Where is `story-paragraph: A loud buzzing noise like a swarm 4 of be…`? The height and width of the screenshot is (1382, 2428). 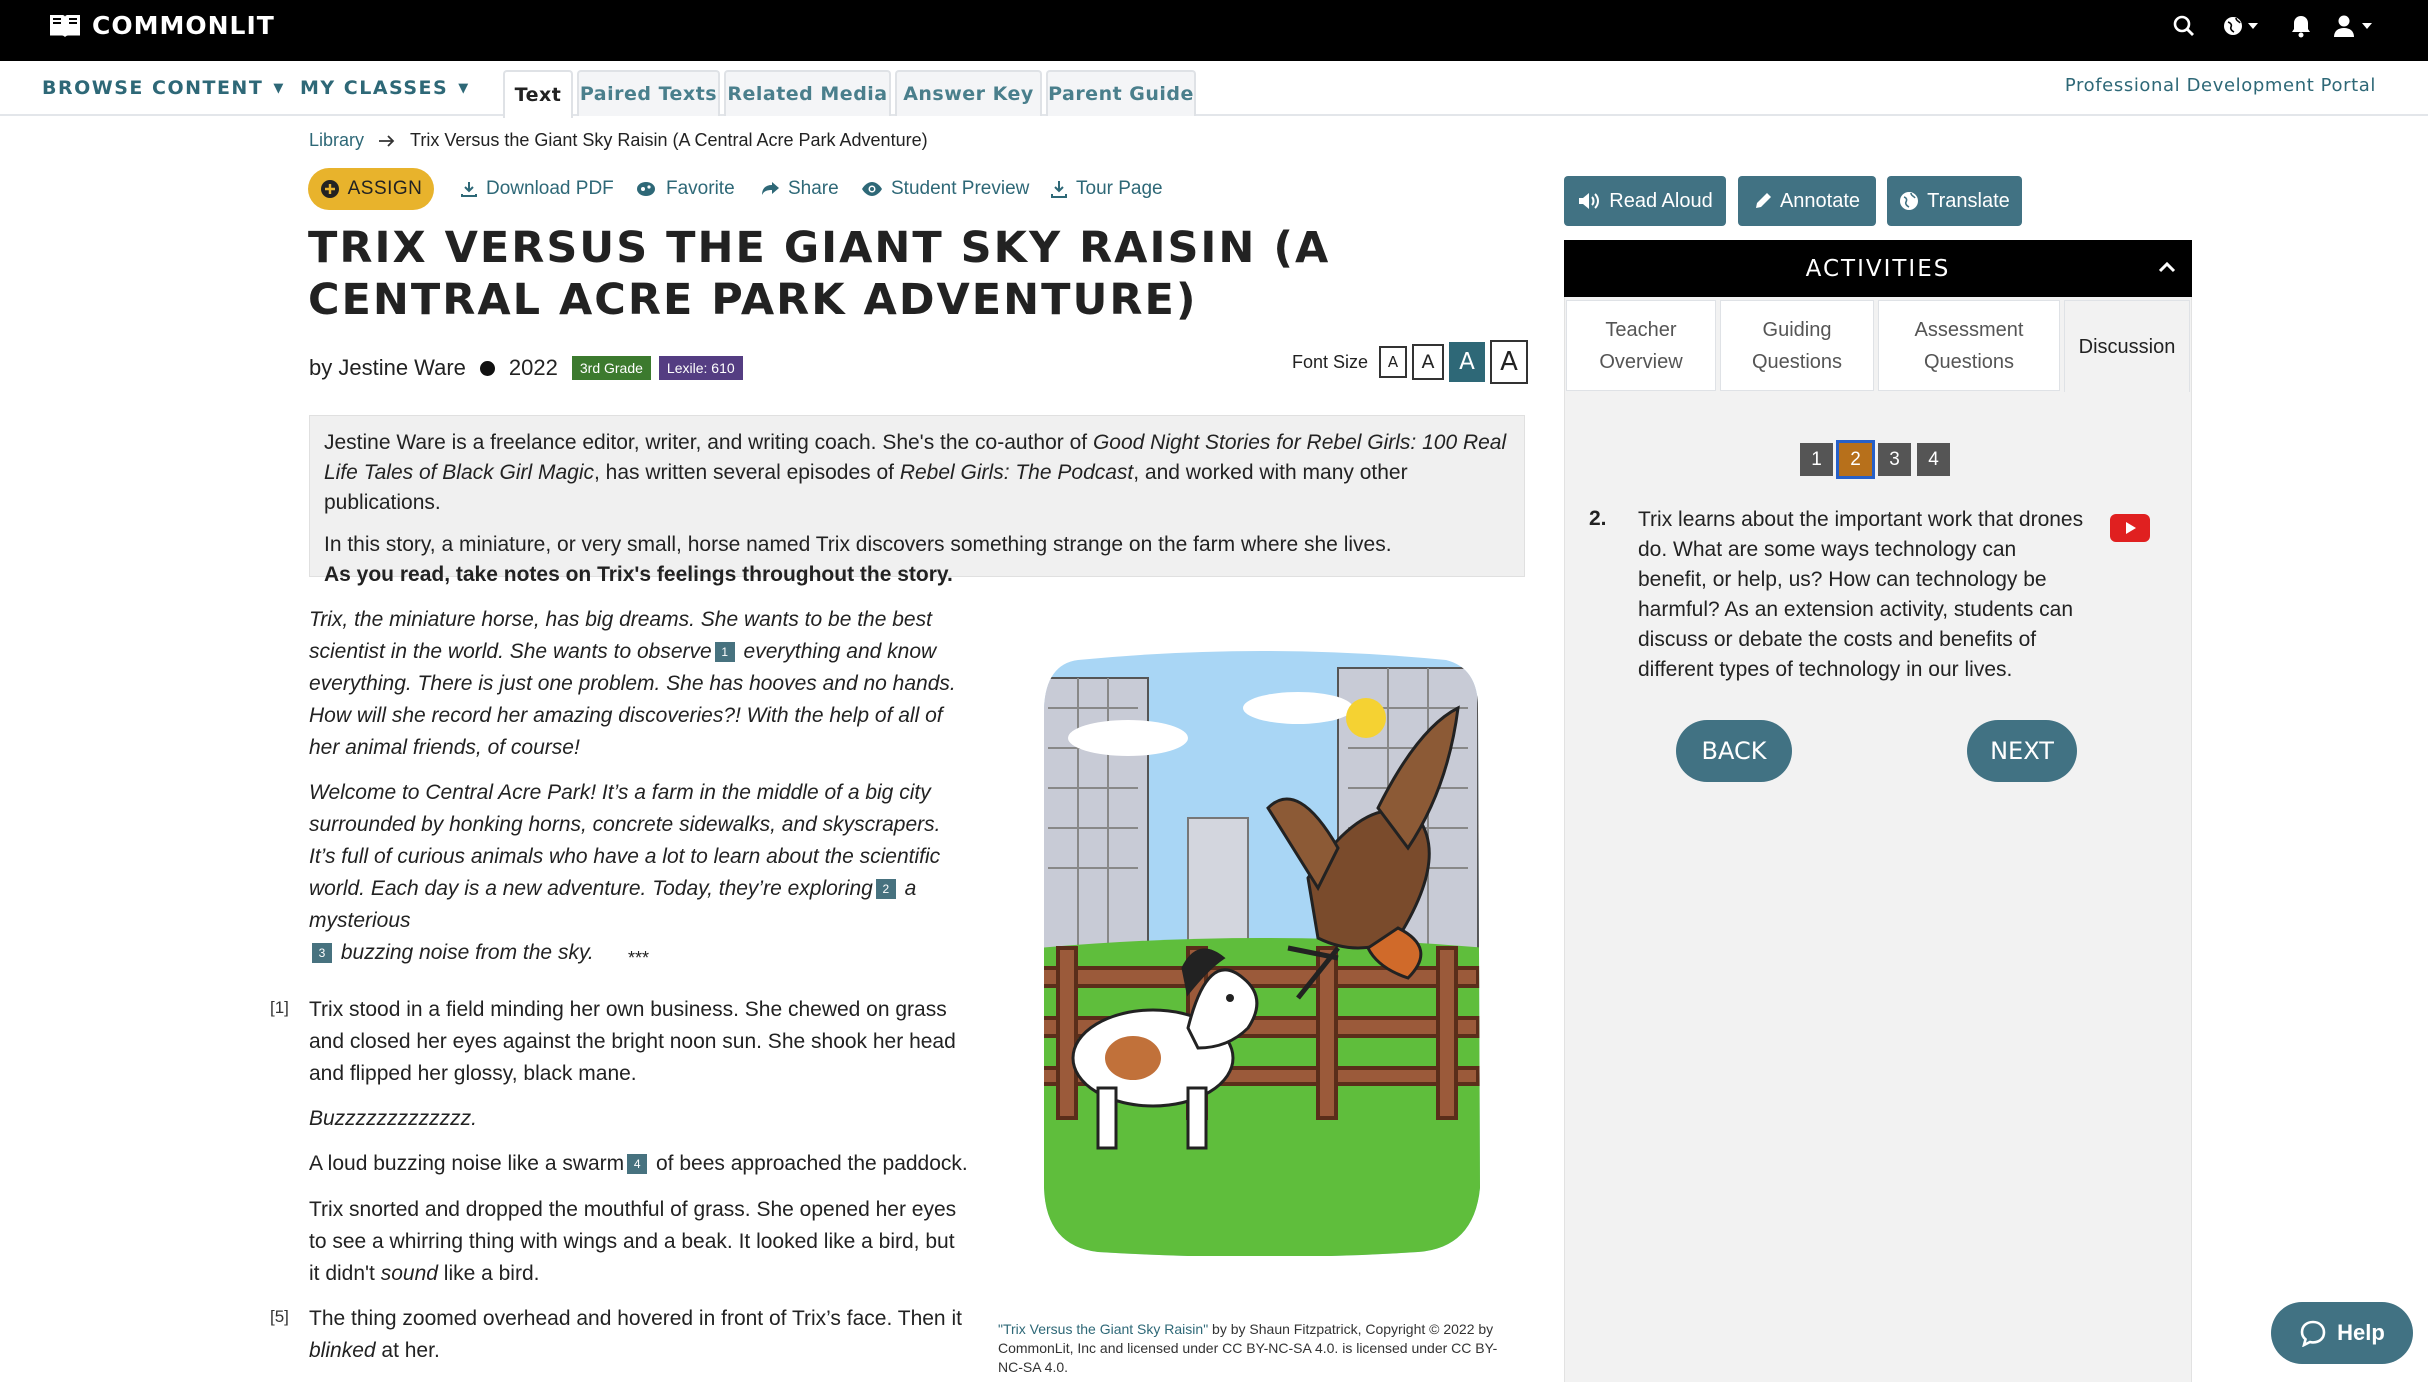 story-paragraph: A loud buzzing noise like a swarm 4 of be… is located at coordinates (639, 1164).